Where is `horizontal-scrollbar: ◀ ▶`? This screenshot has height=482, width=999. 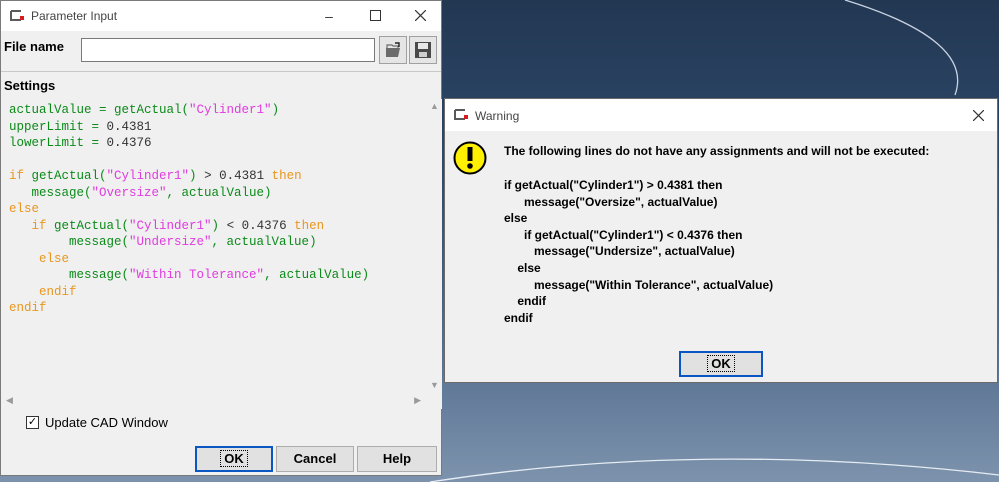 horizontal-scrollbar: ◀ ▶ is located at coordinates (213, 400).